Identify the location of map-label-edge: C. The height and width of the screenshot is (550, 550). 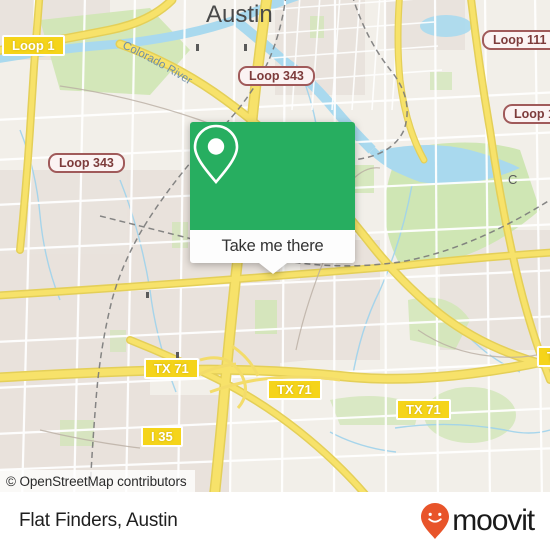
(512, 179).